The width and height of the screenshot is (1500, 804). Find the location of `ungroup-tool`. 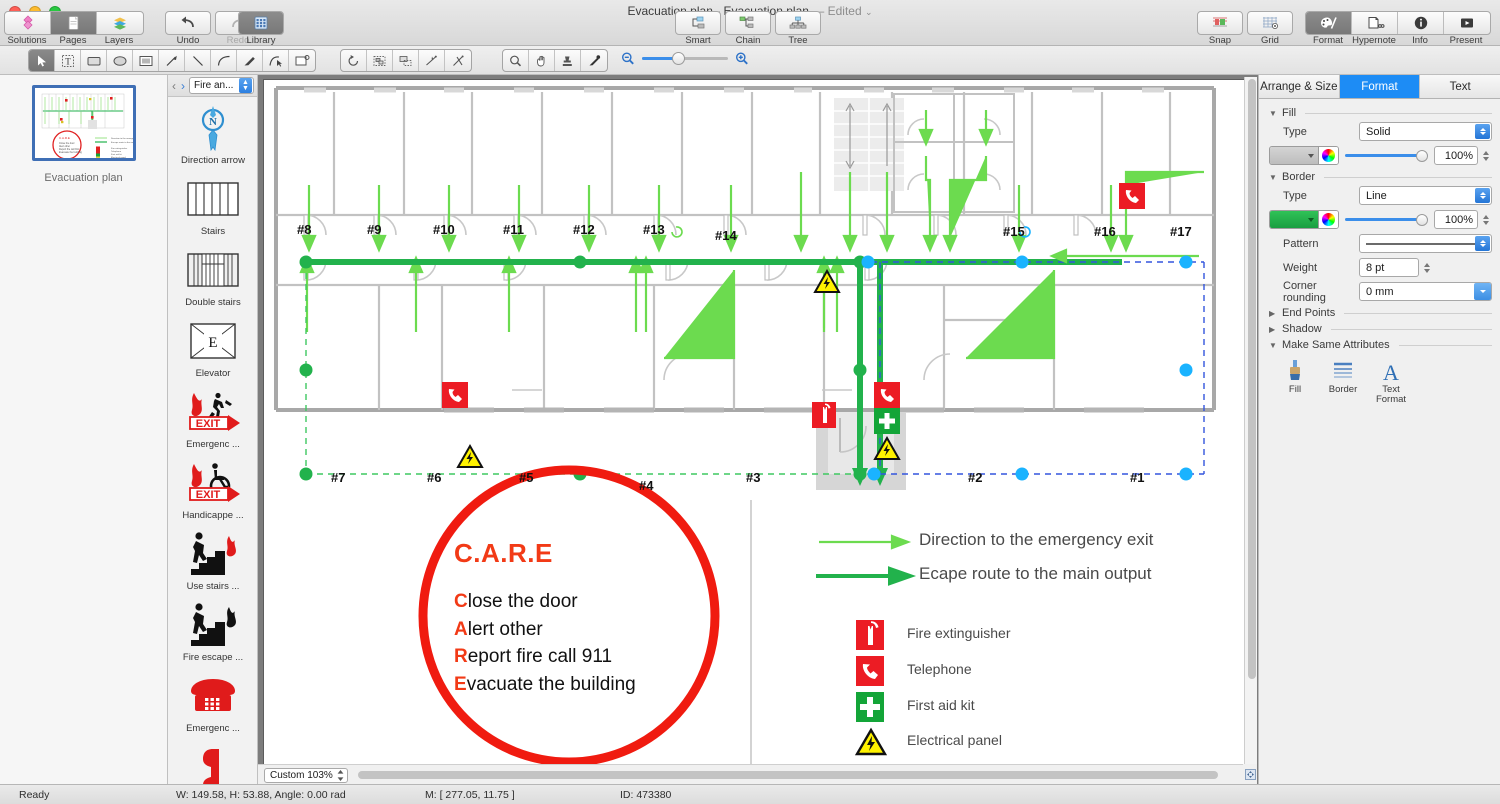

ungroup-tool is located at coordinates (406, 60).